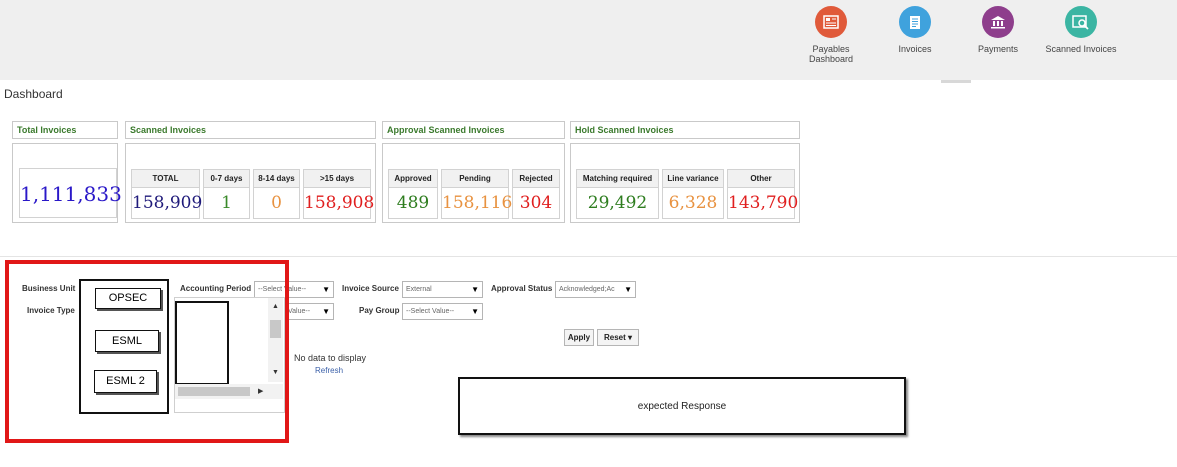 The height and width of the screenshot is (467, 1177). What do you see at coordinates (419, 289) in the screenshot?
I see `invoice-source-value: External` at bounding box center [419, 289].